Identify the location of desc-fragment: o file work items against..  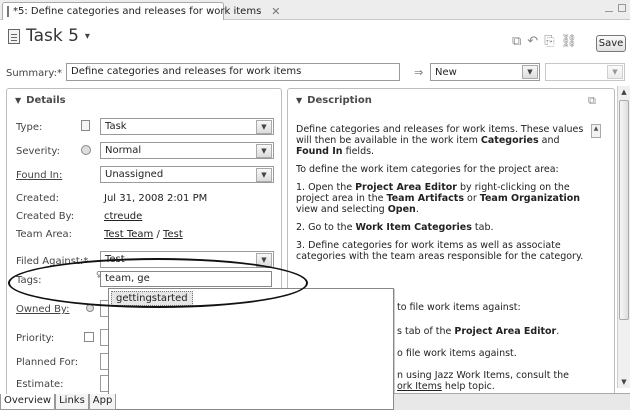
(457, 353).